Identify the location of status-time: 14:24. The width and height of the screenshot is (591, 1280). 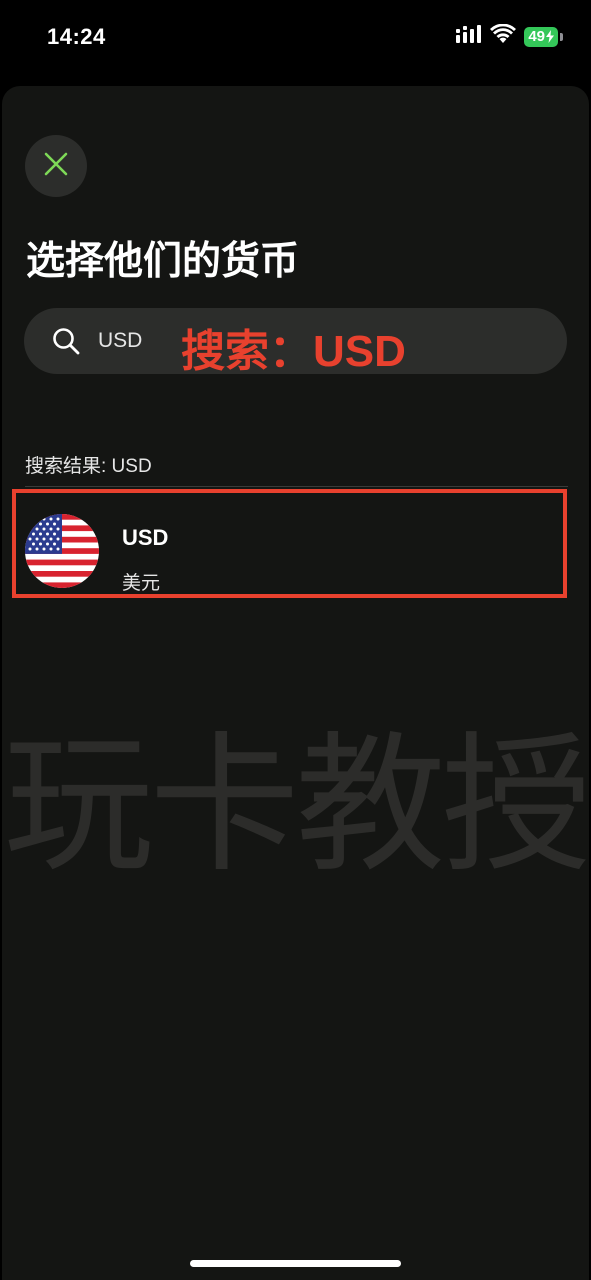
(76, 36).